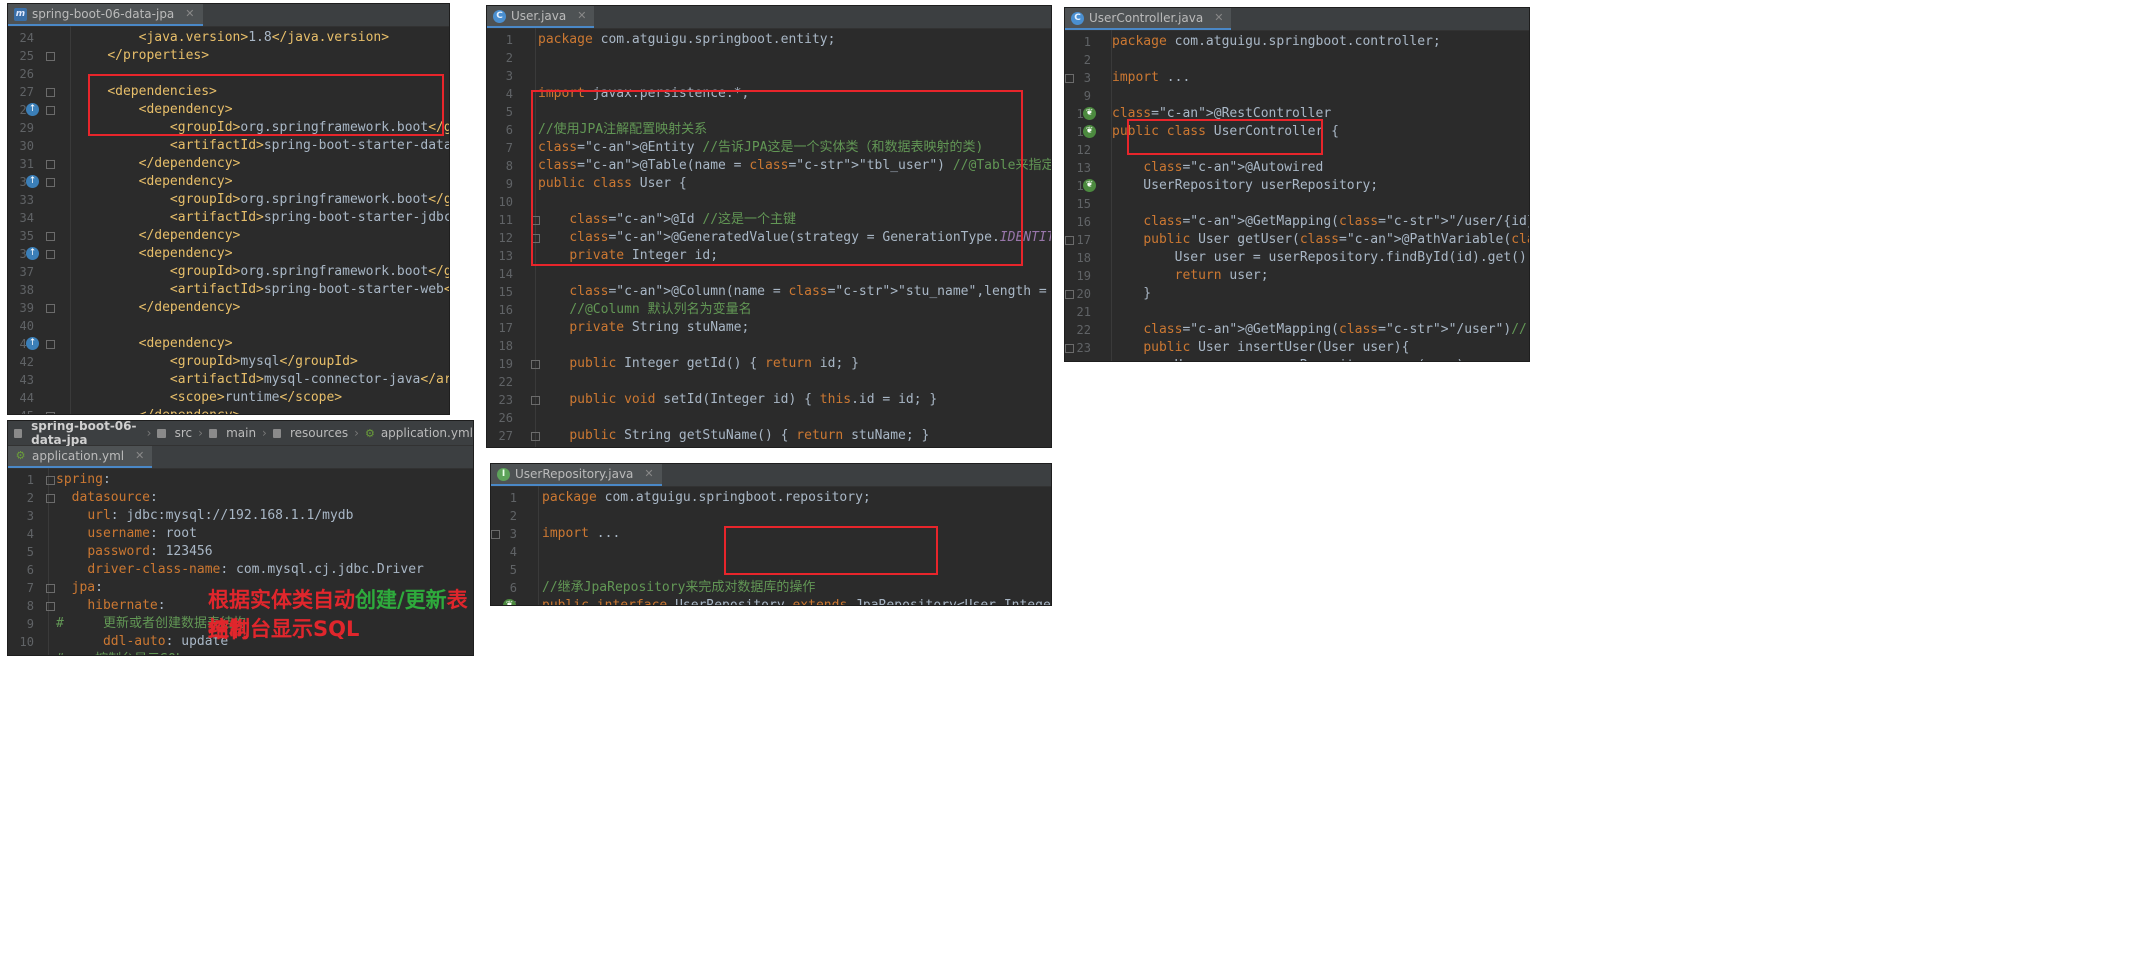 Image resolution: width=2146 pixels, height=970 pixels. I want to click on code-line: 19 public Integer getId() { return id; }, so click(769, 364).